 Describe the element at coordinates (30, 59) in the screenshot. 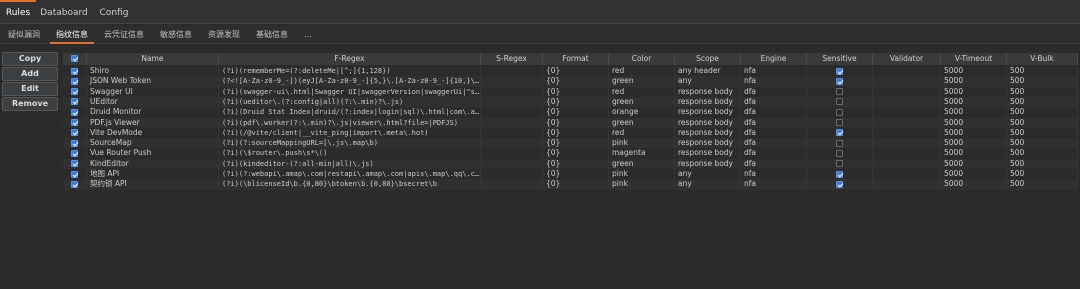

I see `copy-button: Copy` at that location.